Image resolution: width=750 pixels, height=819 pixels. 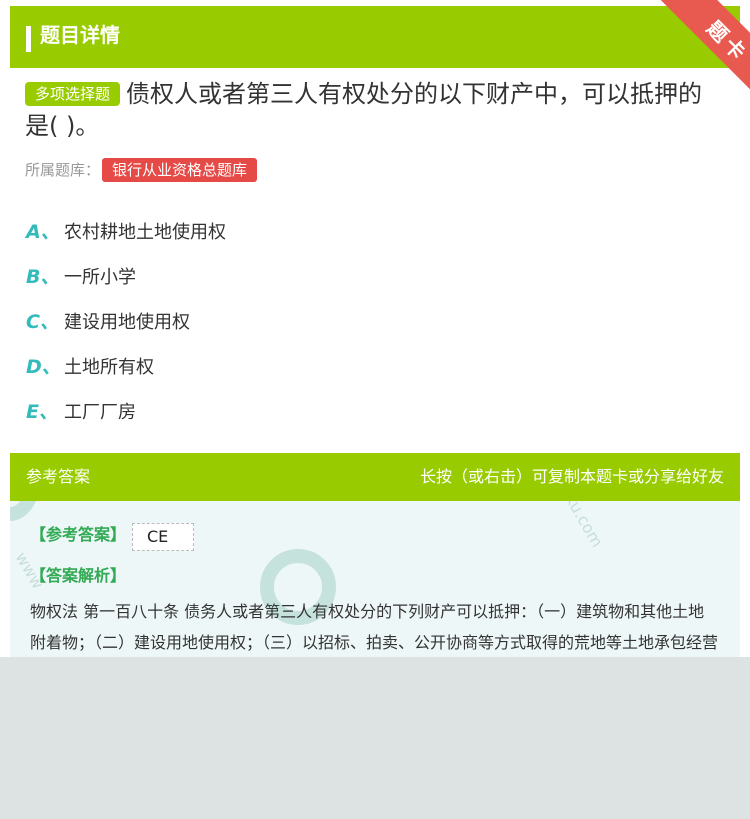 I want to click on question-stem: 多项选择题 债权人或者第三人有权处分的以下财产中，可以抵押的是( )。, so click(x=375, y=110).